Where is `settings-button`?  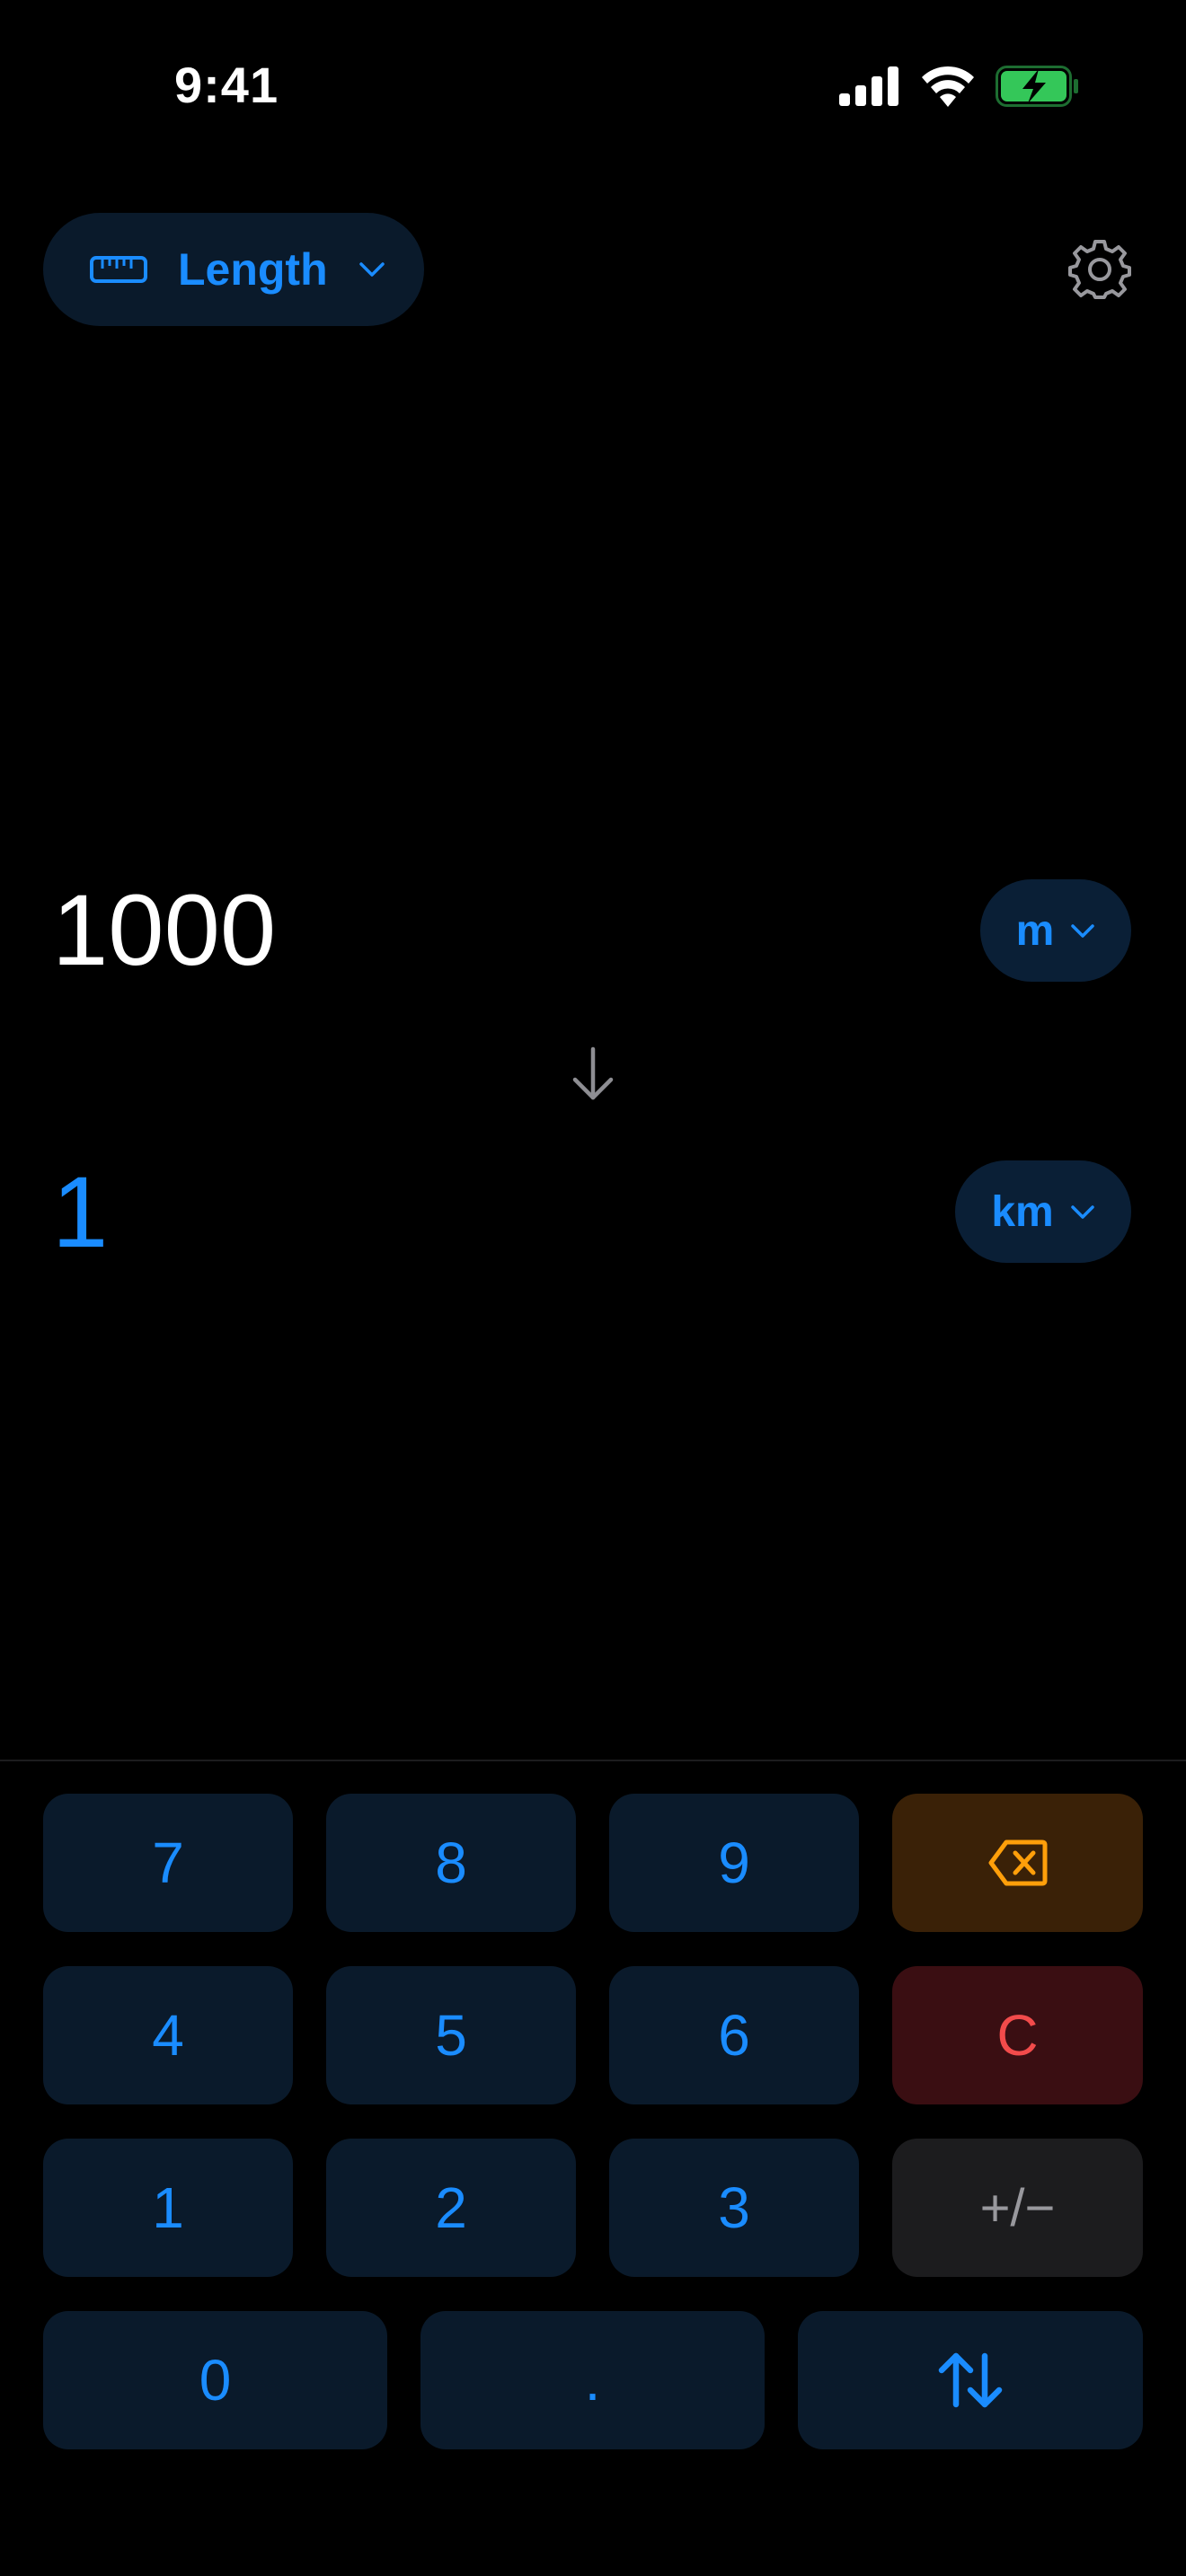
settings-button is located at coordinates (1100, 269).